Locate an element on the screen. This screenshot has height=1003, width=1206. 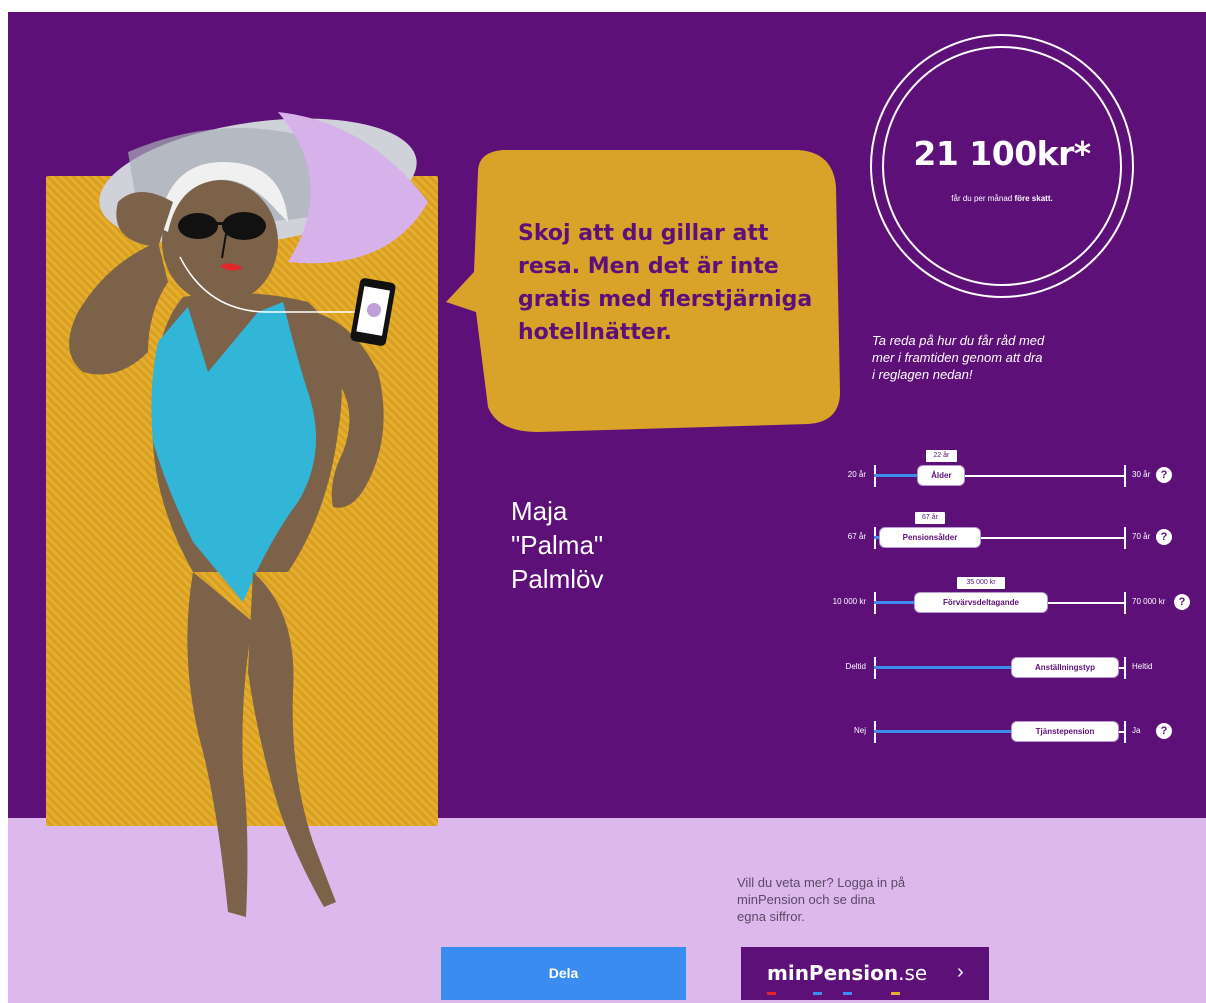
slider-max-label: Heltid is located at coordinates (1142, 666).